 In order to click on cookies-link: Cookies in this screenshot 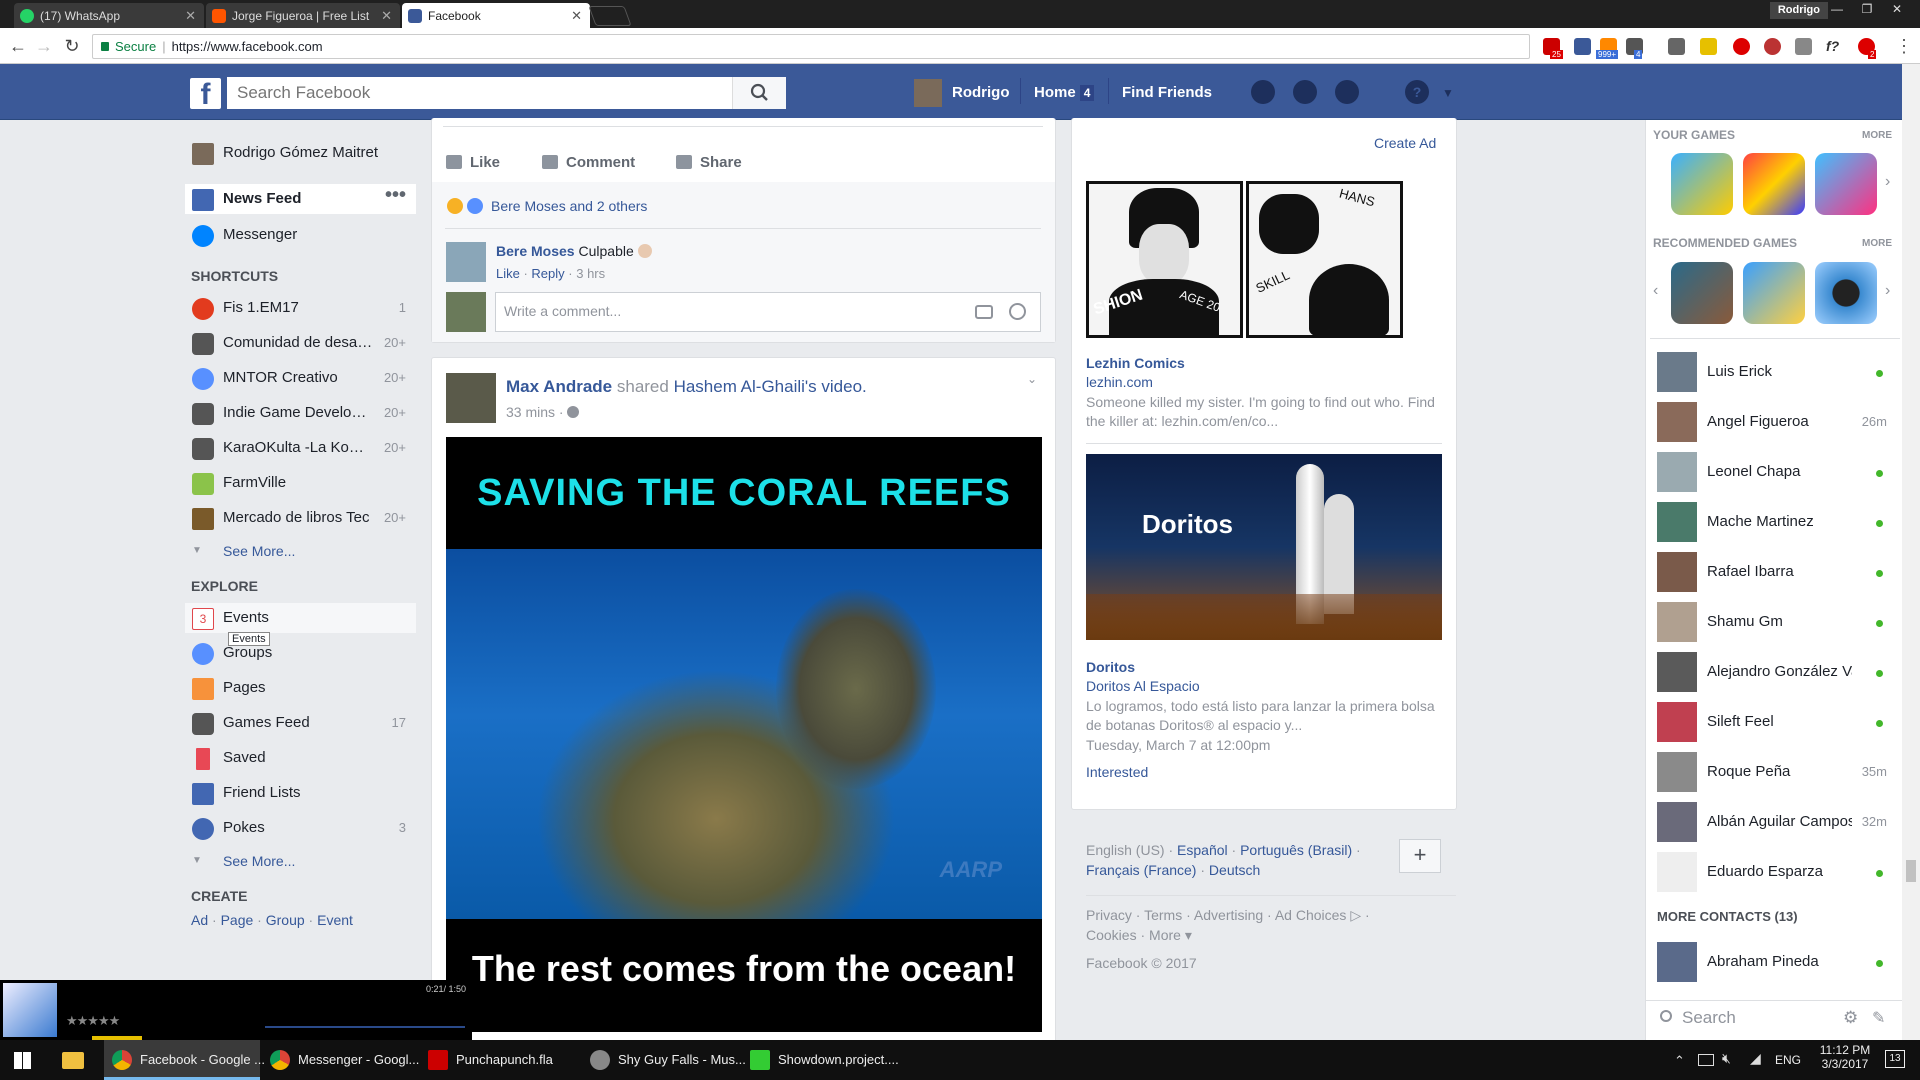, I will do `click(1111, 935)`.